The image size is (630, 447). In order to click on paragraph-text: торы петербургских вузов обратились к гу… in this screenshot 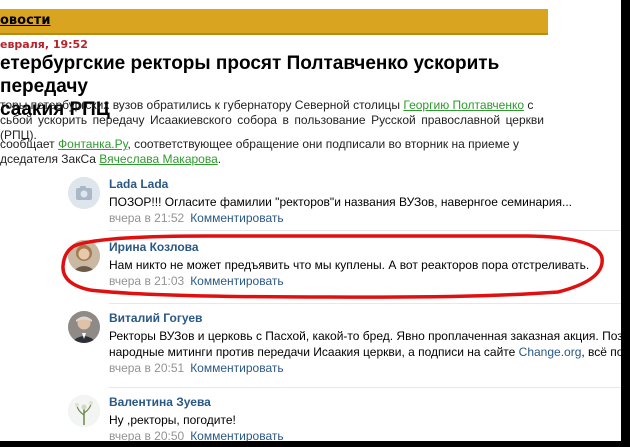, I will do `click(202, 105)`.